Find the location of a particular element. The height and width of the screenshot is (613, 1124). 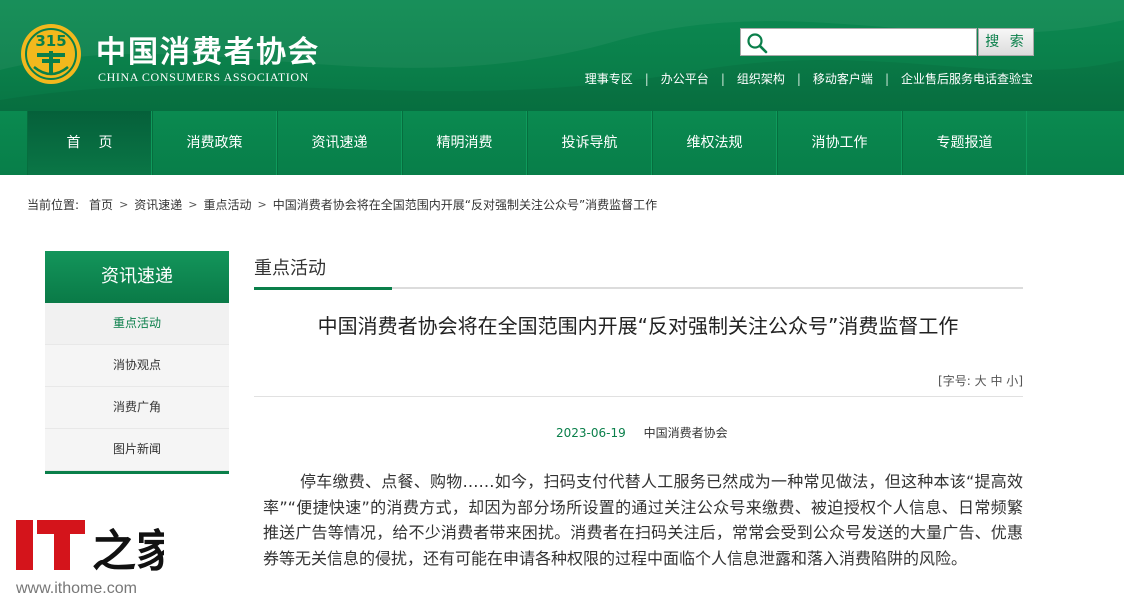

article-date: 2023-06-19 is located at coordinates (591, 433).